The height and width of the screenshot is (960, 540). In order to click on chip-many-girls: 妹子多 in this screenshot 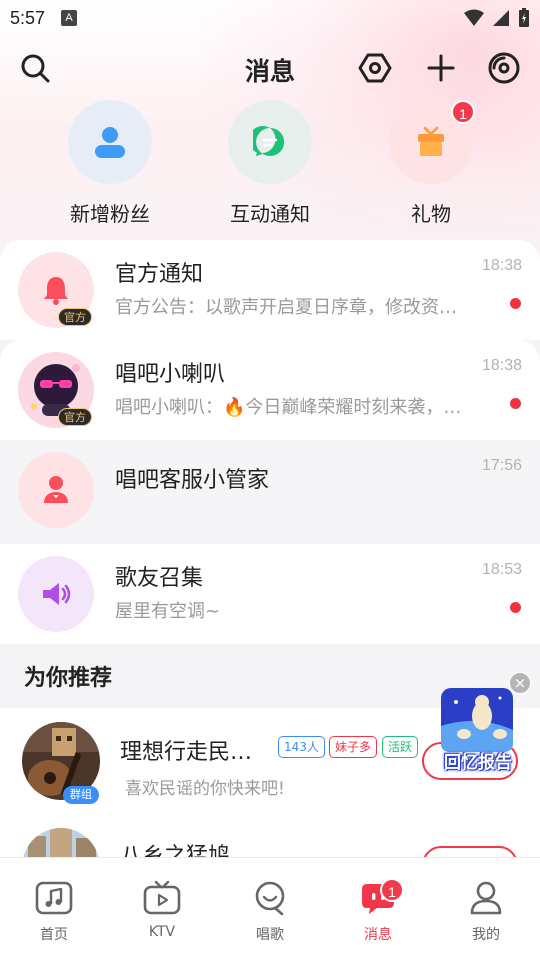, I will do `click(353, 747)`.